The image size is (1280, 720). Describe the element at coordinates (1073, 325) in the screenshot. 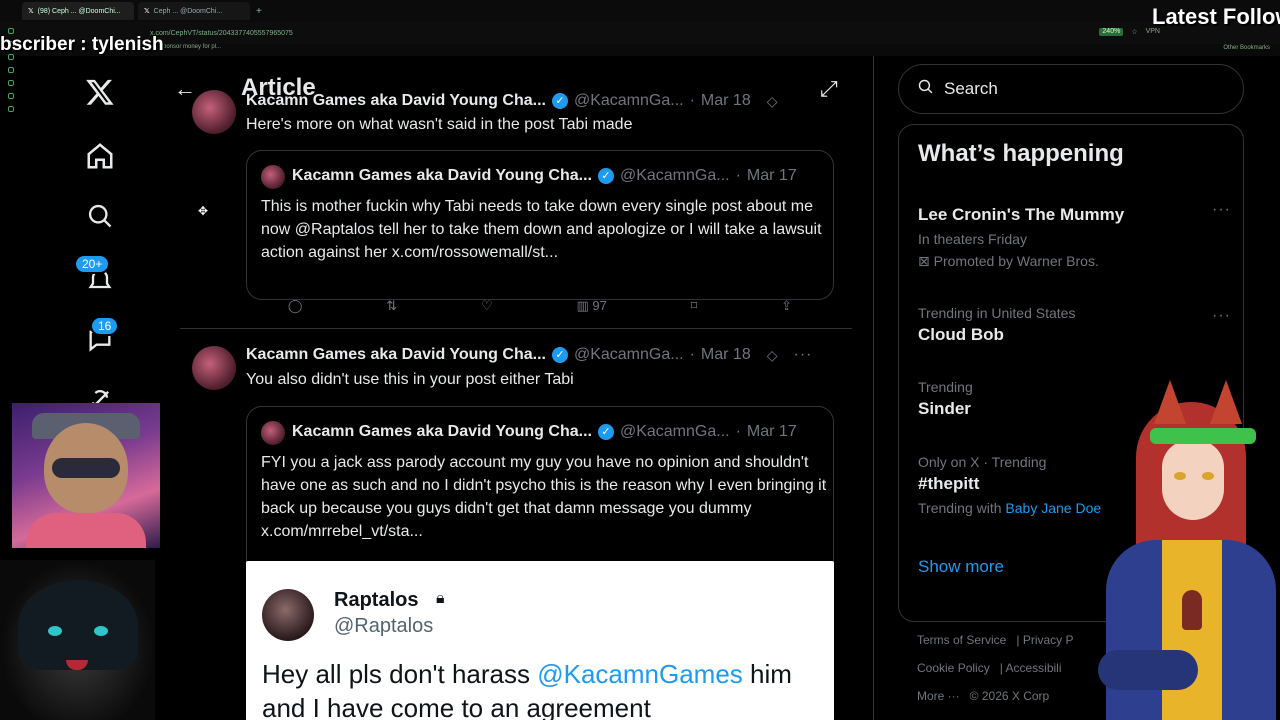

I see `trend-item: Trending in United States Cloud Bob` at that location.